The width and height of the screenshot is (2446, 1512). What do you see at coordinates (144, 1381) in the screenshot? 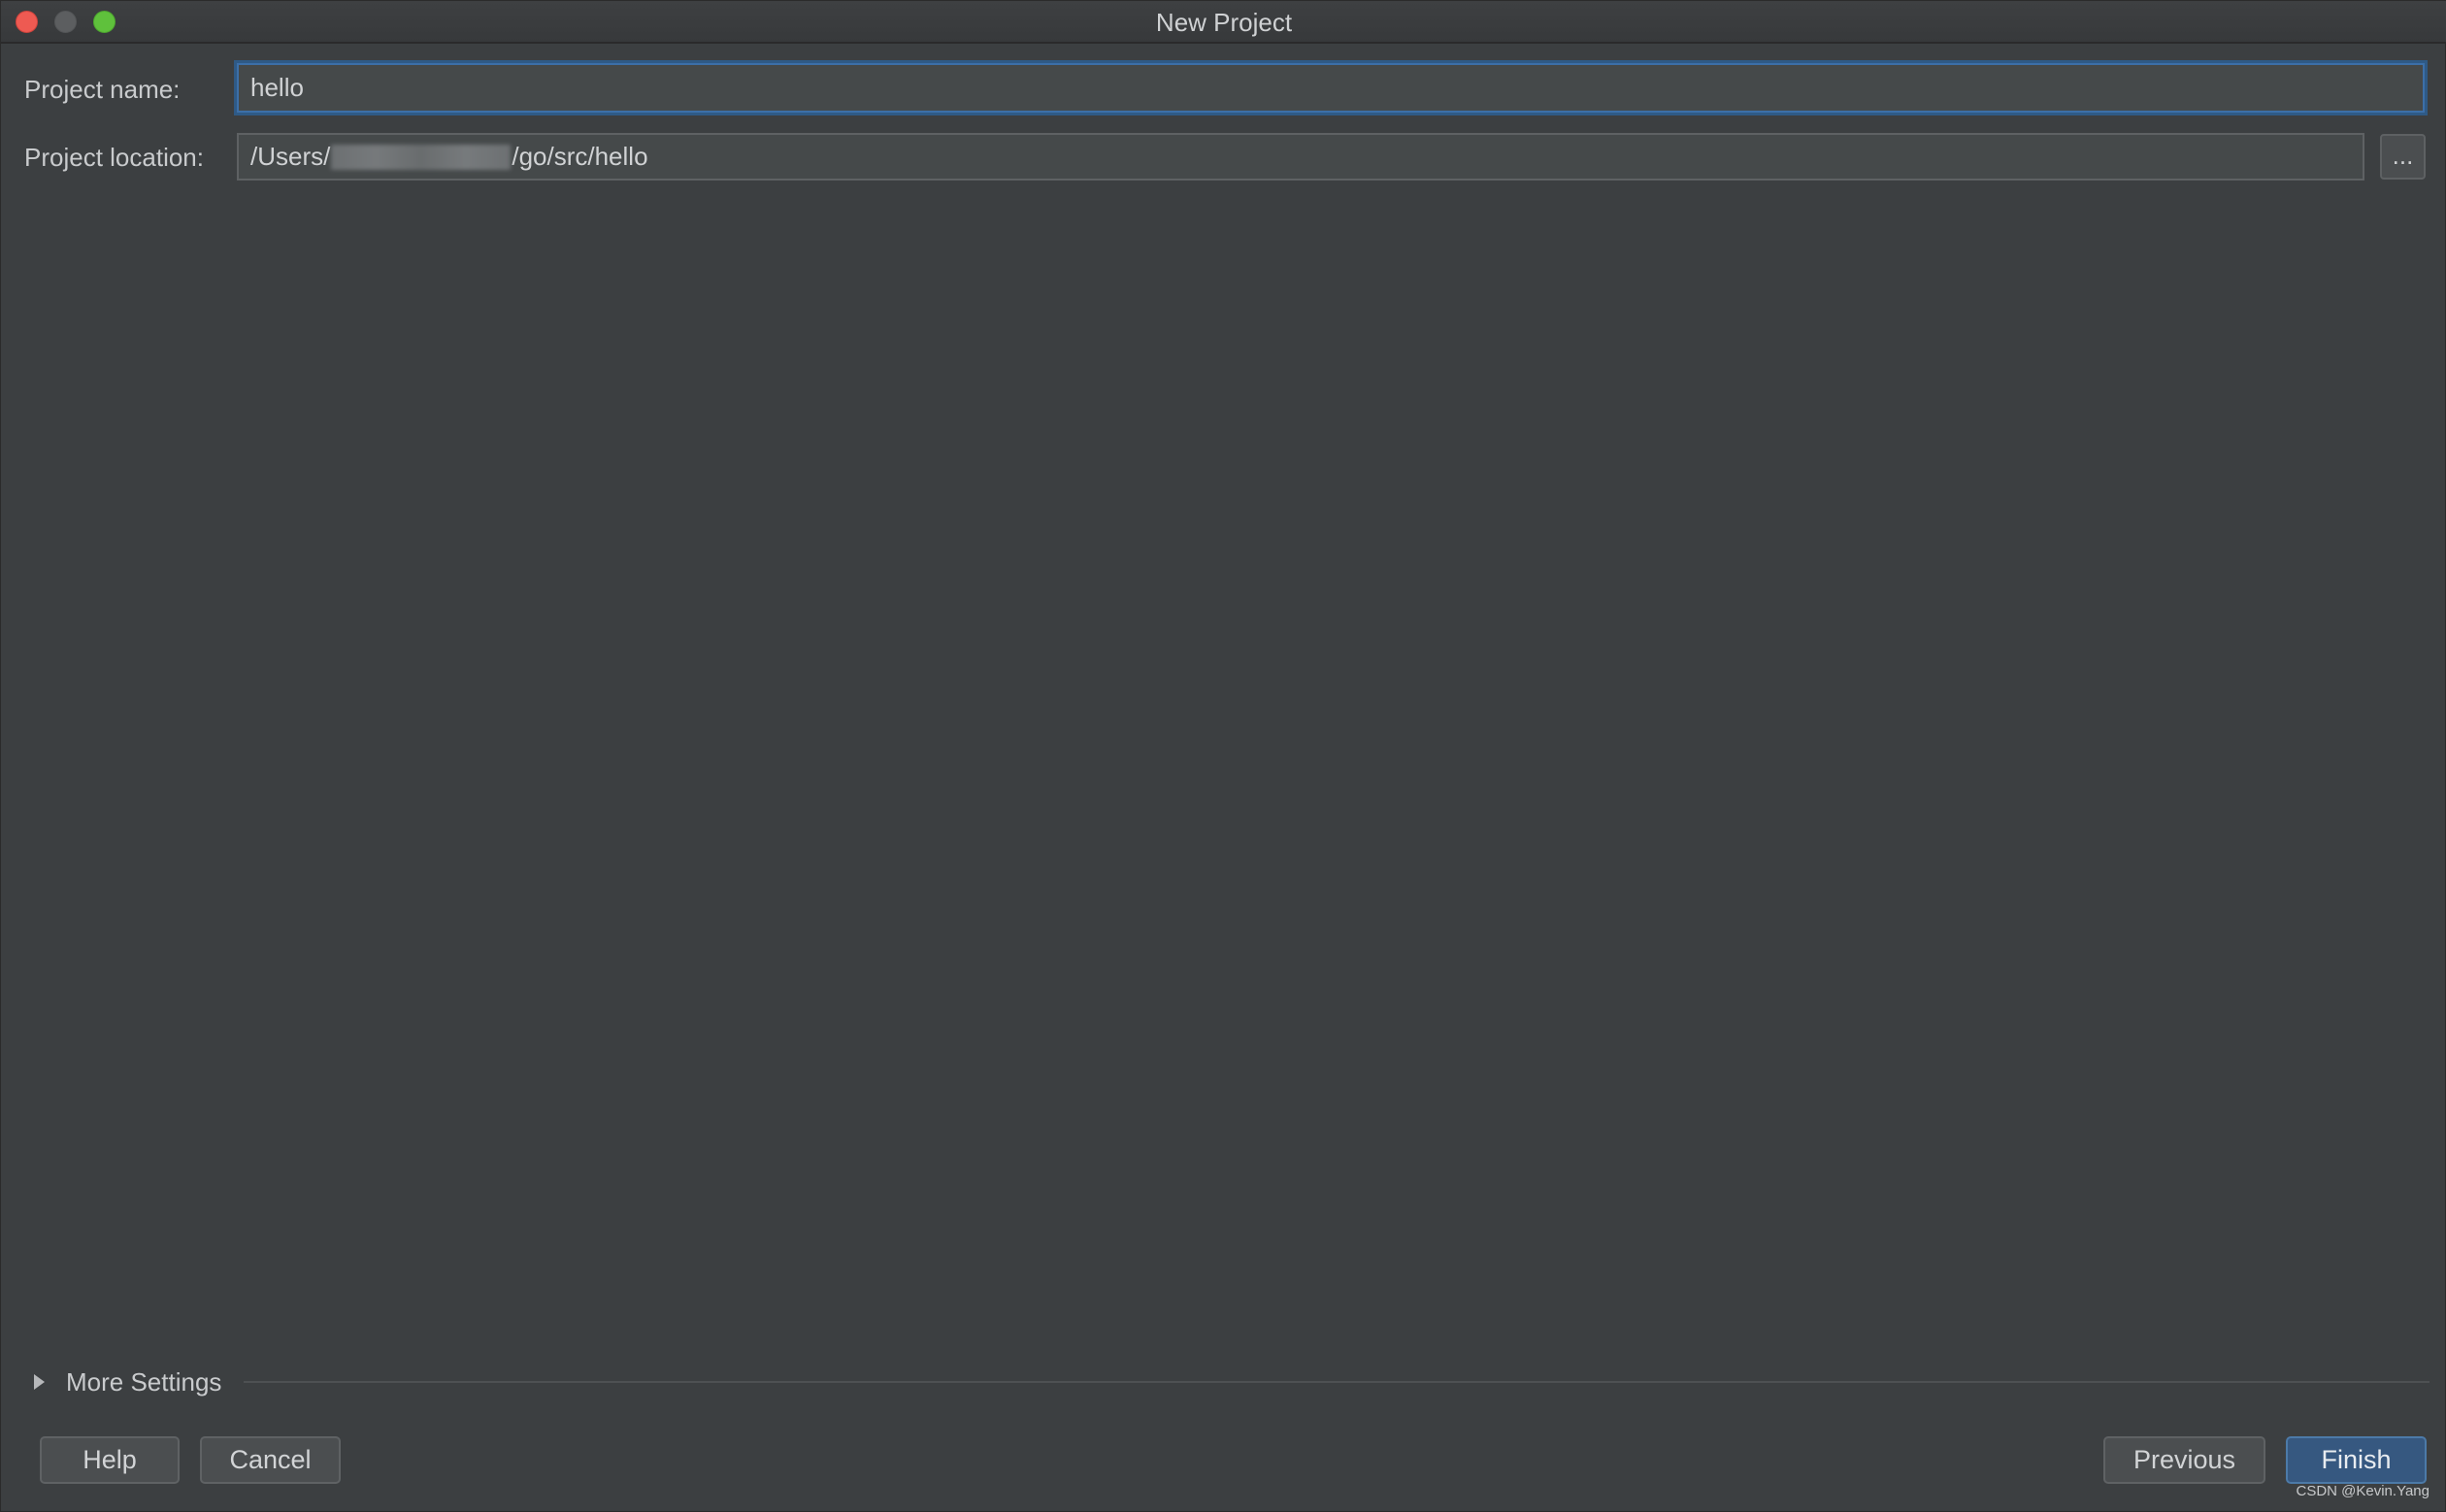
I see `more-settings-label: More Settings` at bounding box center [144, 1381].